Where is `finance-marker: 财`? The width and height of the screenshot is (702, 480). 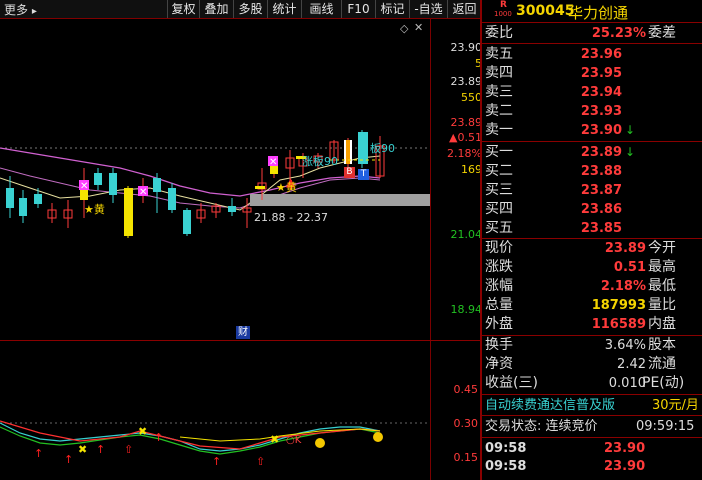 finance-marker: 财 is located at coordinates (243, 332).